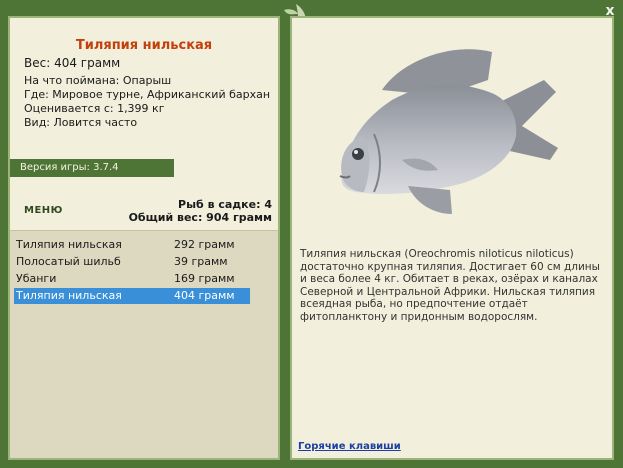  Describe the element at coordinates (68, 261) in the screenshot. I see `list-item-name: Полосатый шильб` at that location.